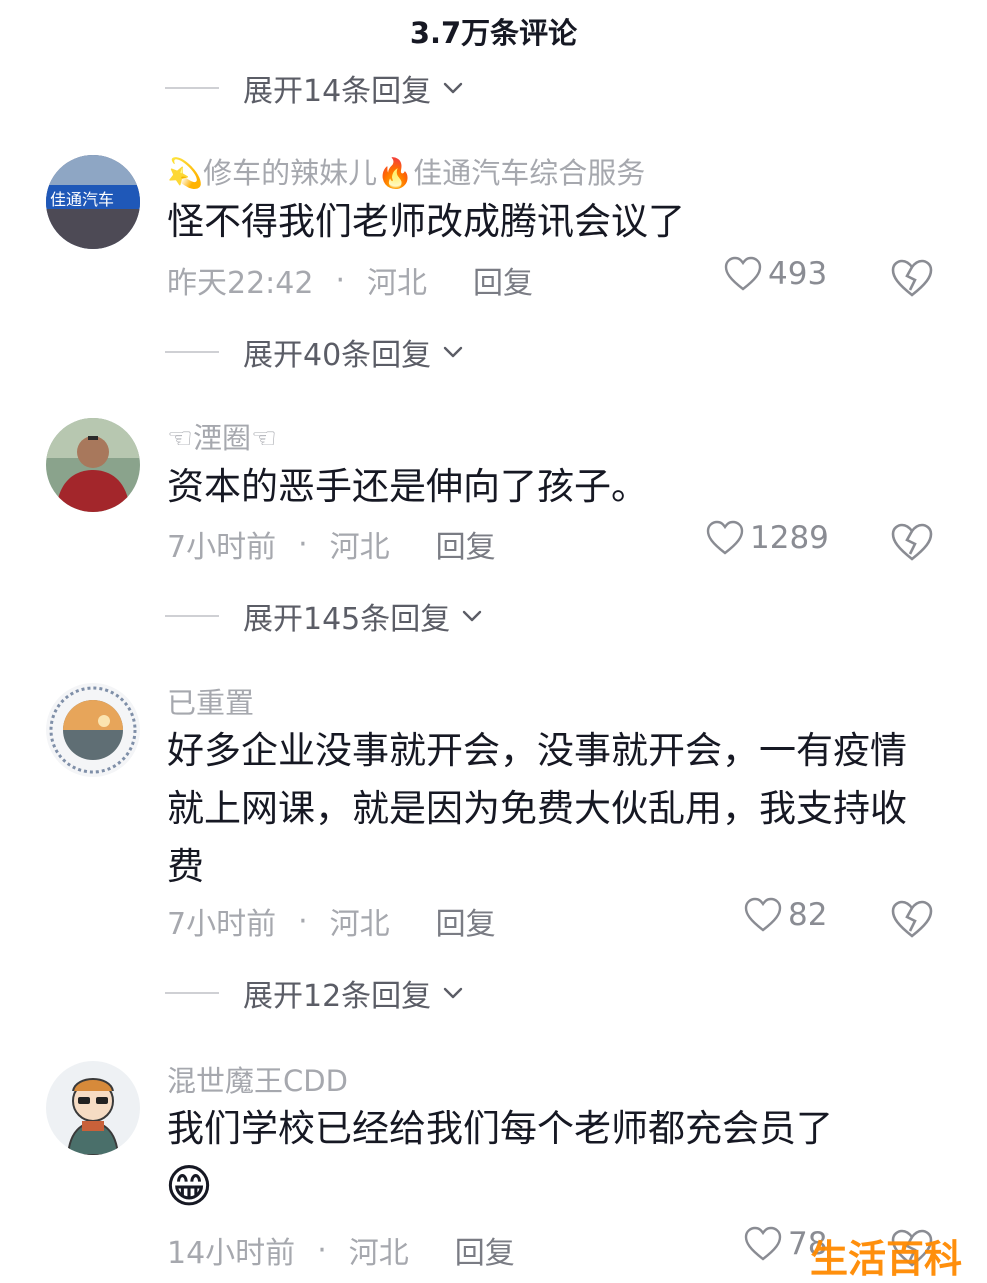 This screenshot has width=987, height=1283. I want to click on comment-text: 我们学校已经给我们每个老师都充会员了, so click(500, 1128).